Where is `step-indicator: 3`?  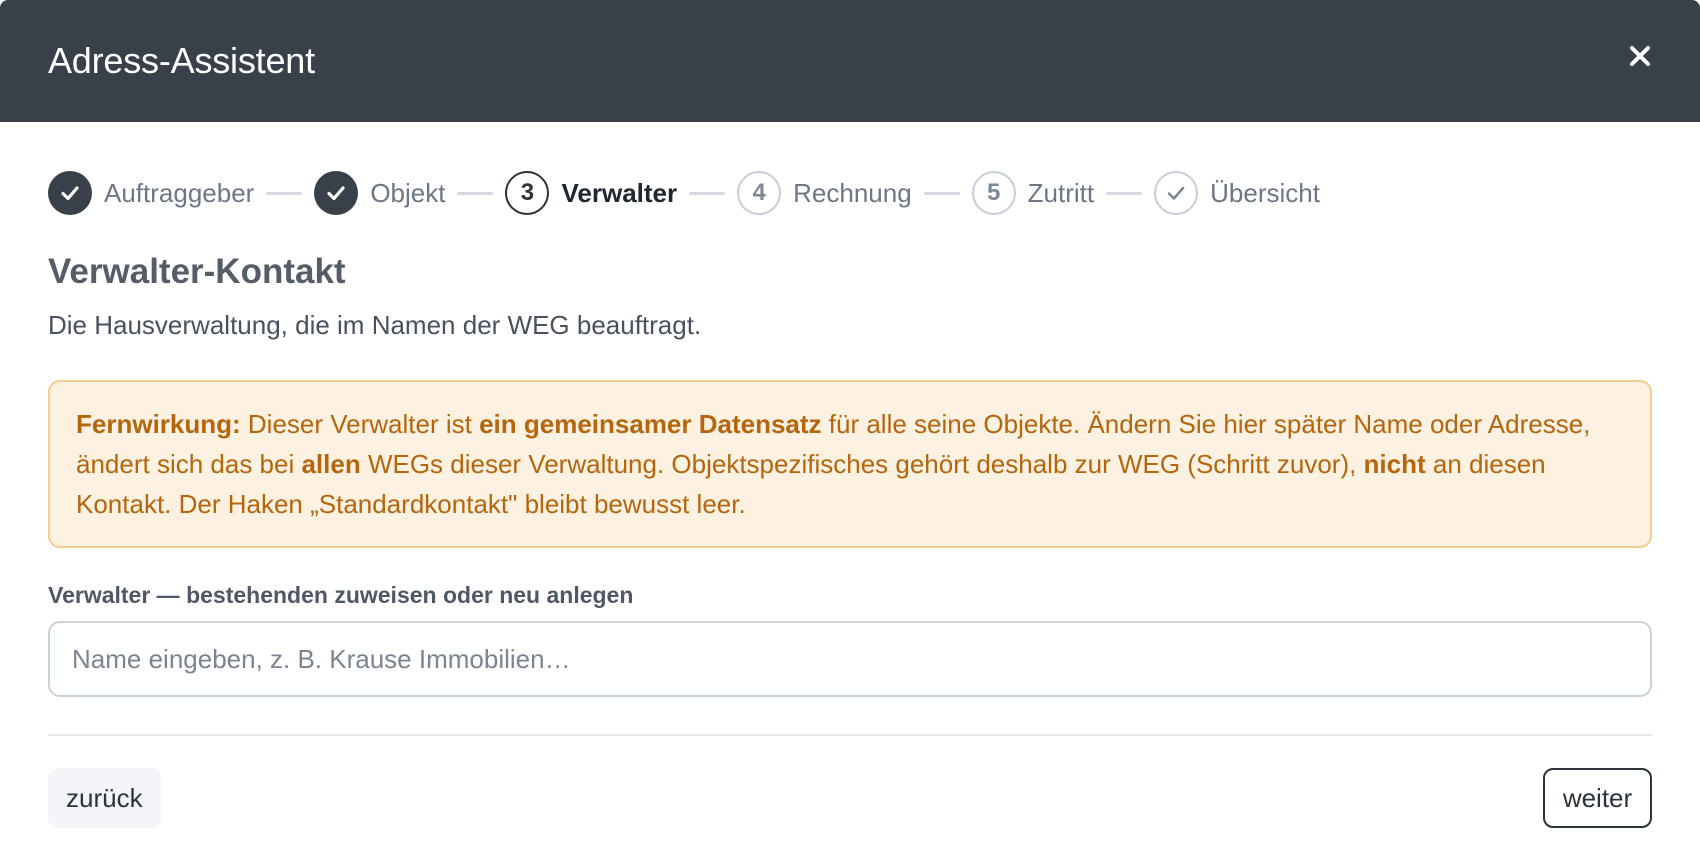 step-indicator: 3 is located at coordinates (527, 193).